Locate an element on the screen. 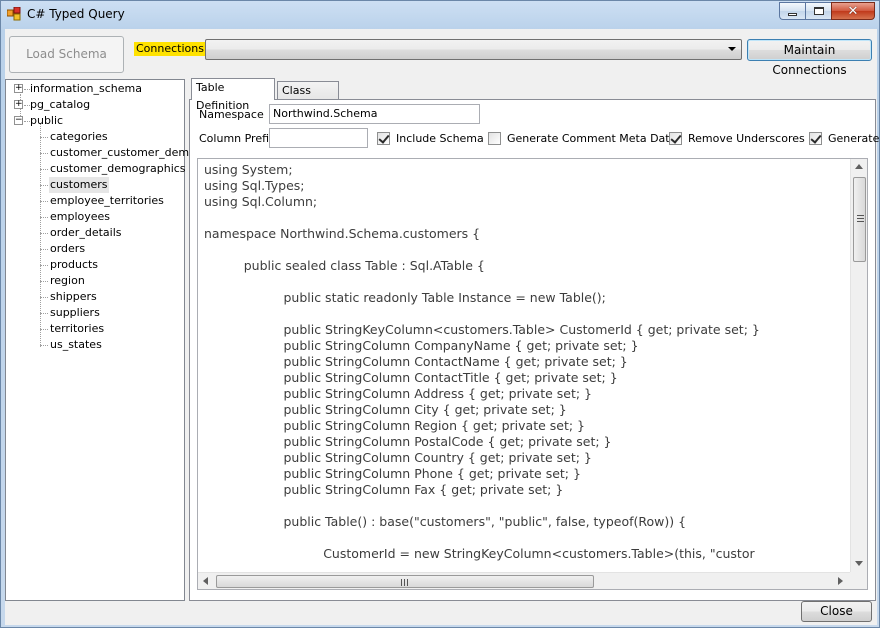 The image size is (880, 628). tree-node-label: order_details is located at coordinates (86, 232).